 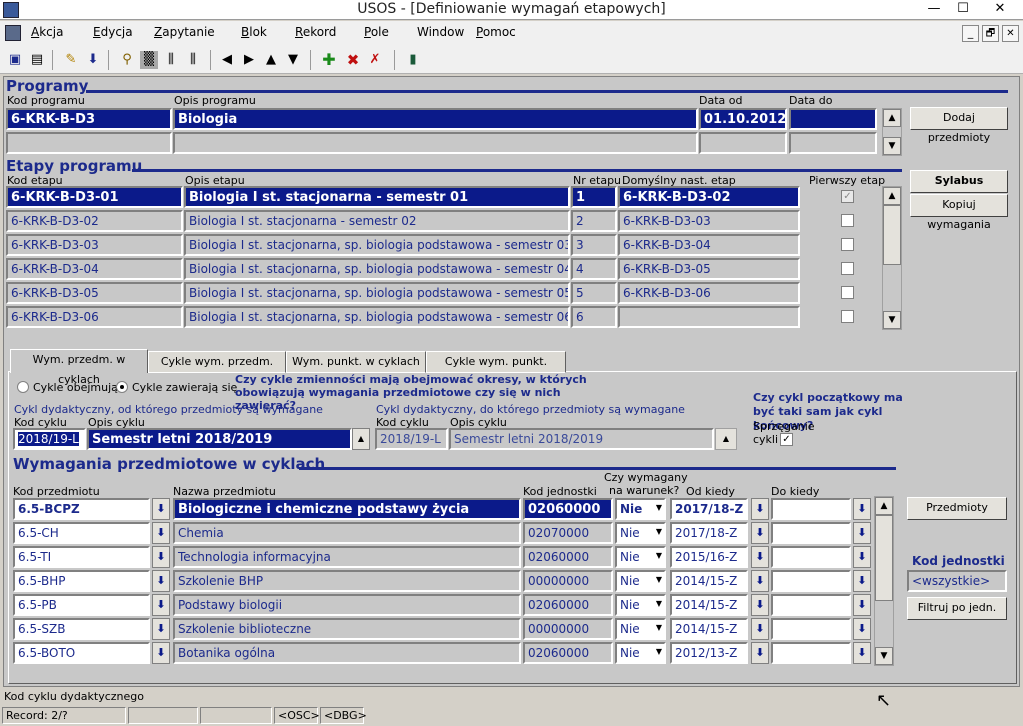 I want to click on kopiuj-wymagania-button: Kopiuj wymagania, so click(x=959, y=212).